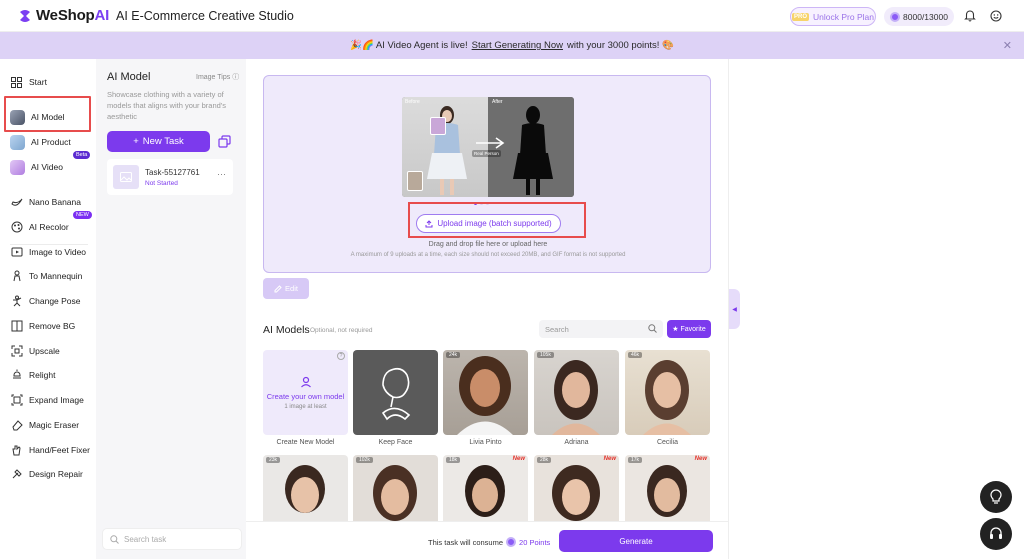 The height and width of the screenshot is (559, 1024). Describe the element at coordinates (305, 381) in the screenshot. I see `person-add-icon` at that location.